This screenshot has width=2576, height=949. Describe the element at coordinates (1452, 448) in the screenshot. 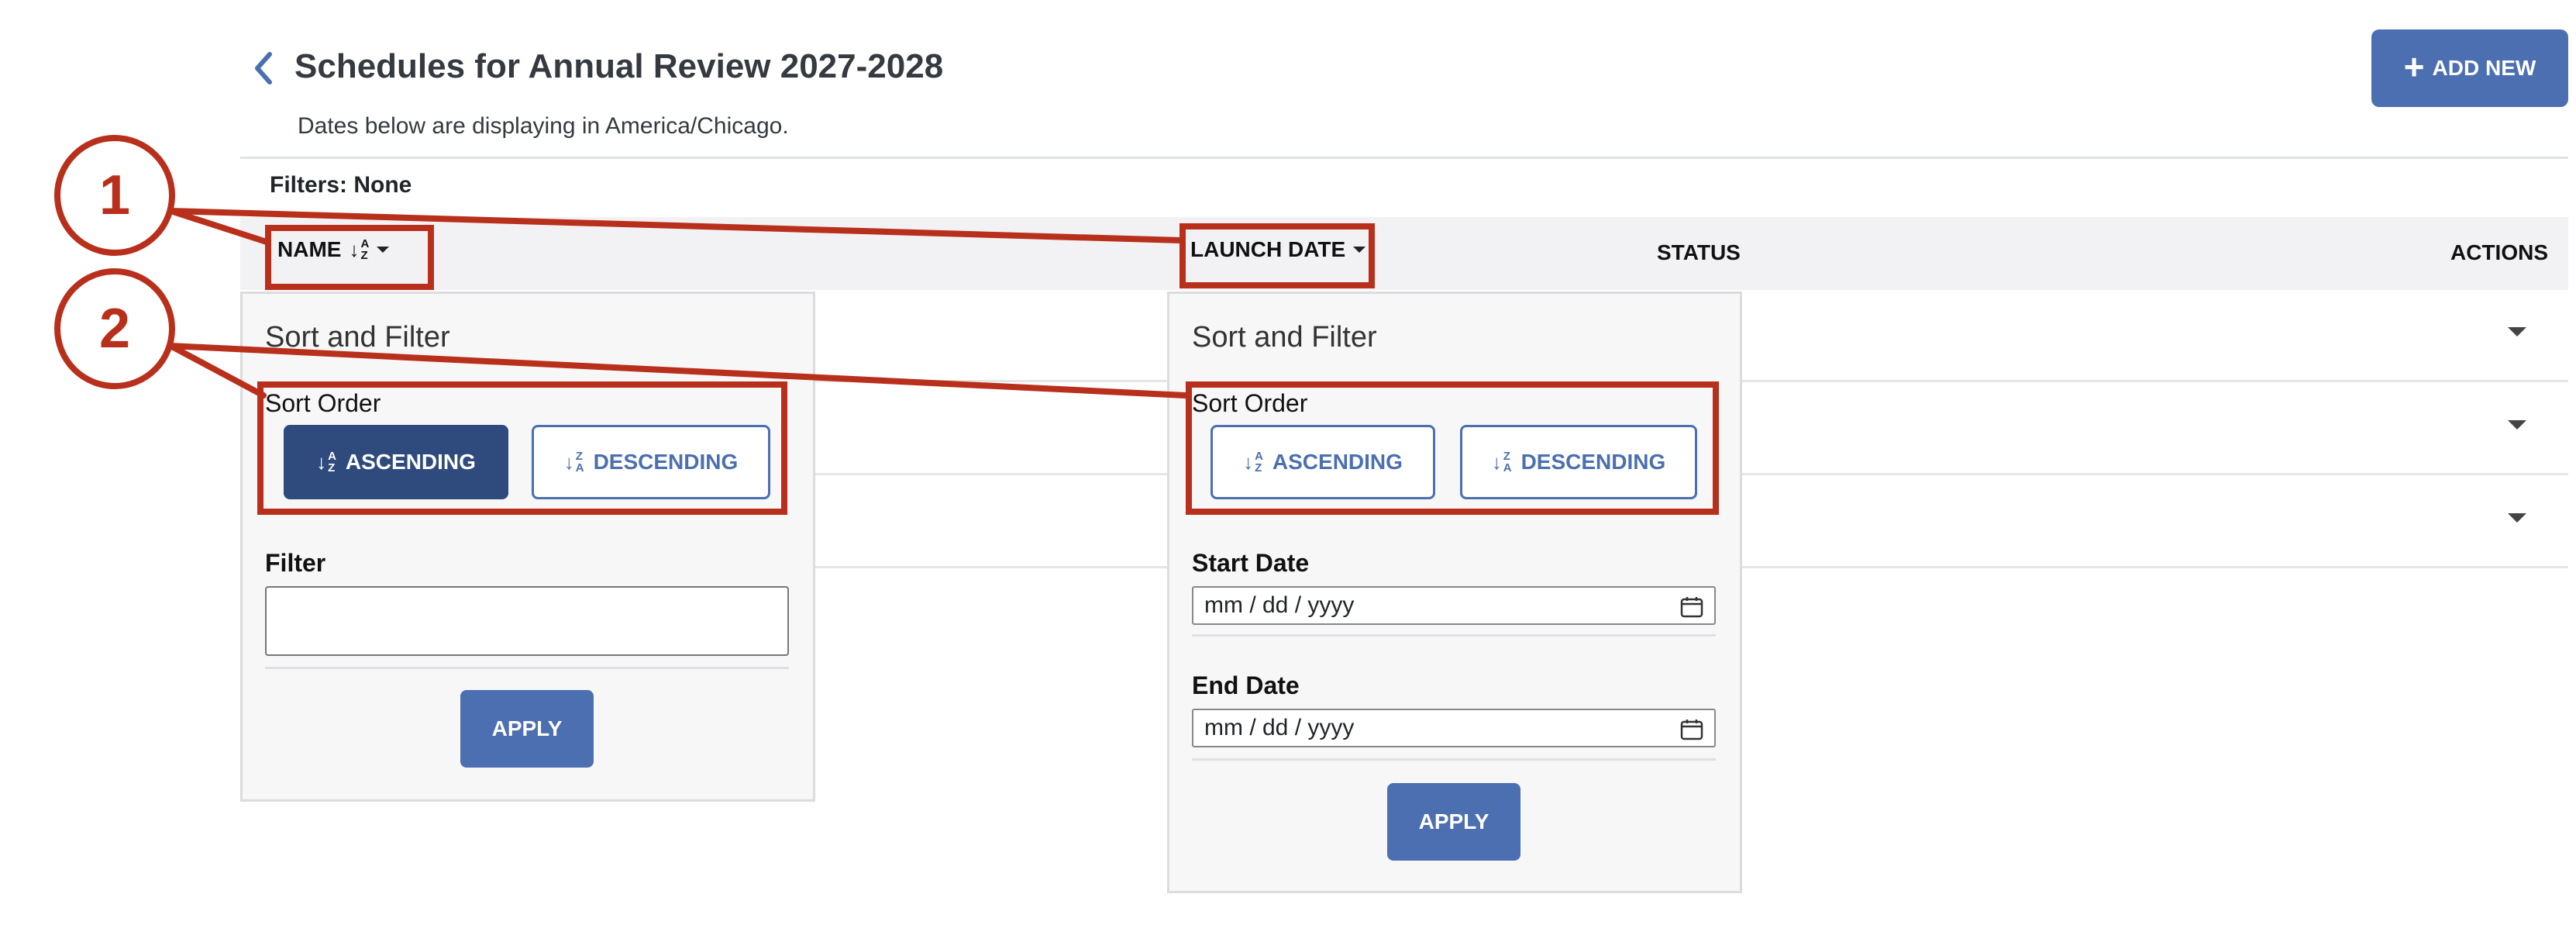

I see `highlight-launch-date-sort-order` at that location.